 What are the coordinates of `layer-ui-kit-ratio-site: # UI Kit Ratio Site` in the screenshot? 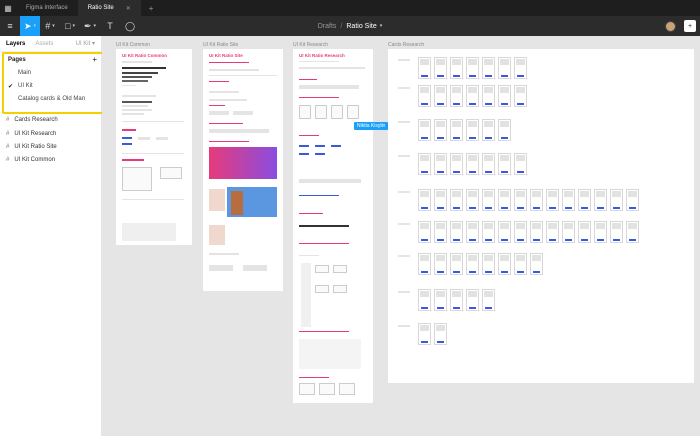 It's located at (31, 147).